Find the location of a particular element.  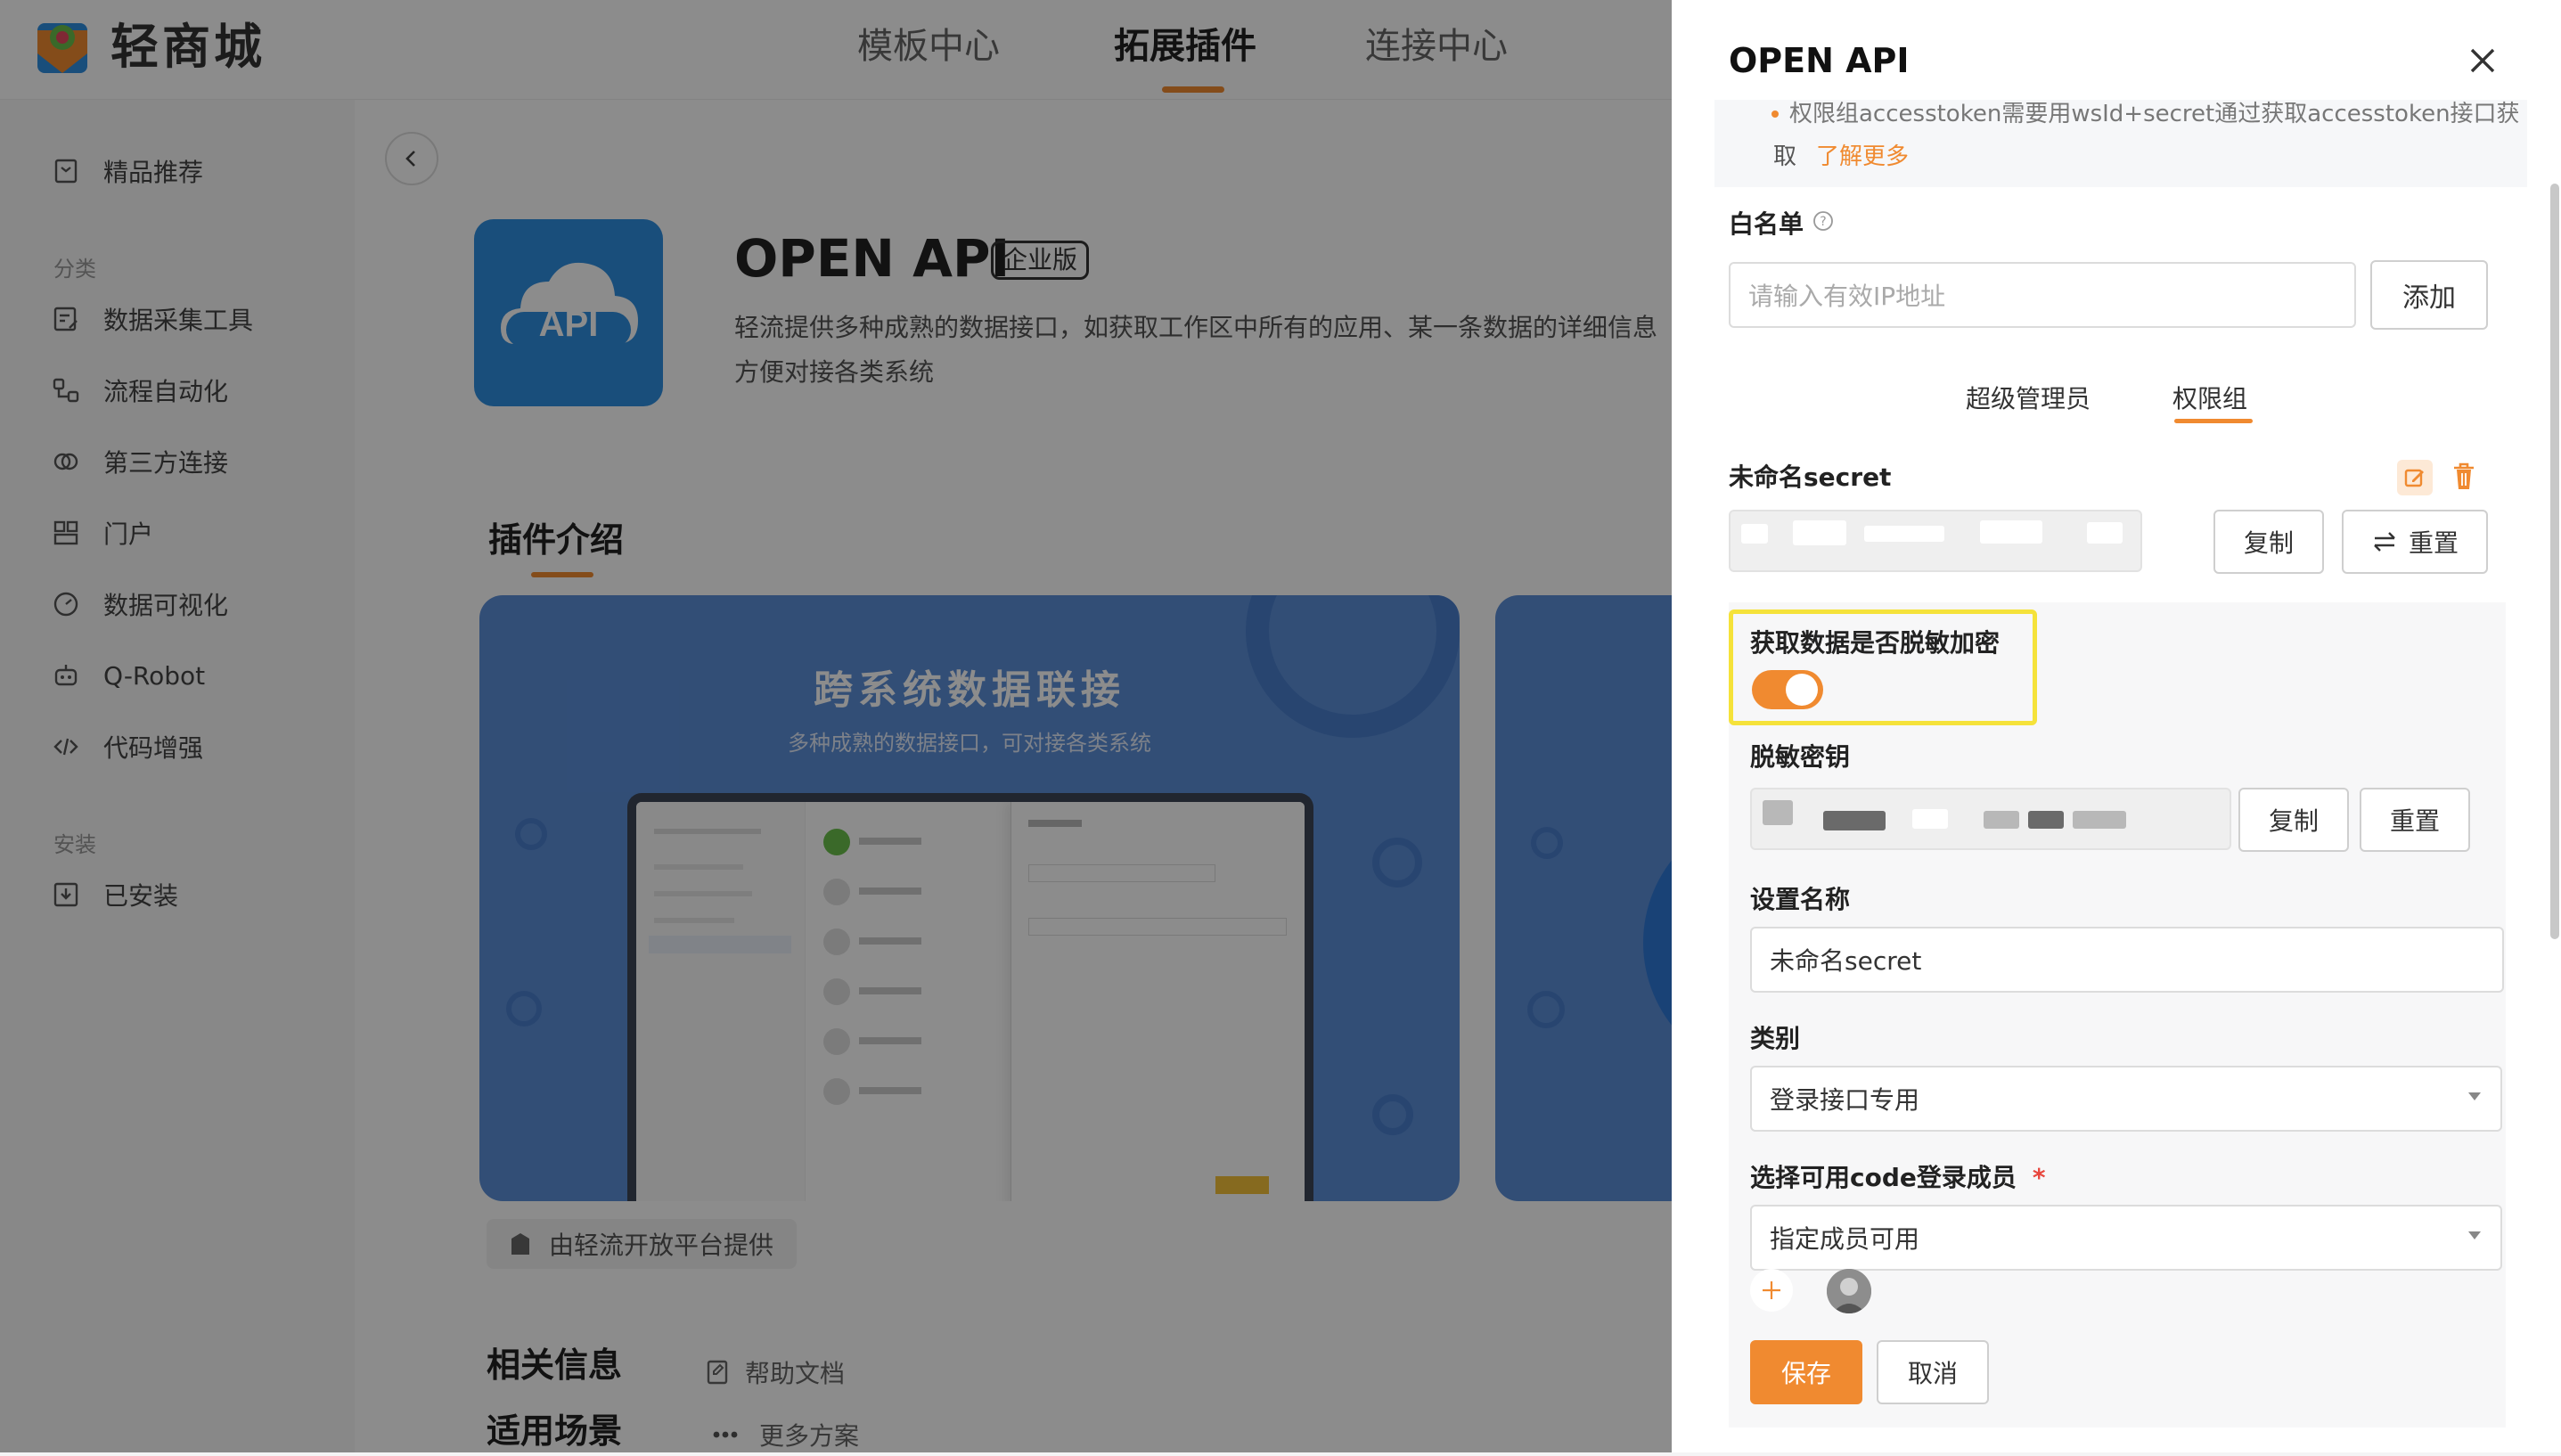

whitelist-label-text: 白名单 is located at coordinates (1766, 224).